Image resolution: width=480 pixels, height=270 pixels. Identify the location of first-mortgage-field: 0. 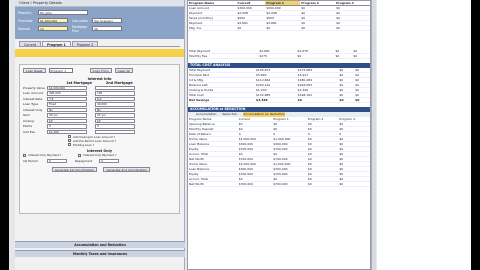
(67, 126).